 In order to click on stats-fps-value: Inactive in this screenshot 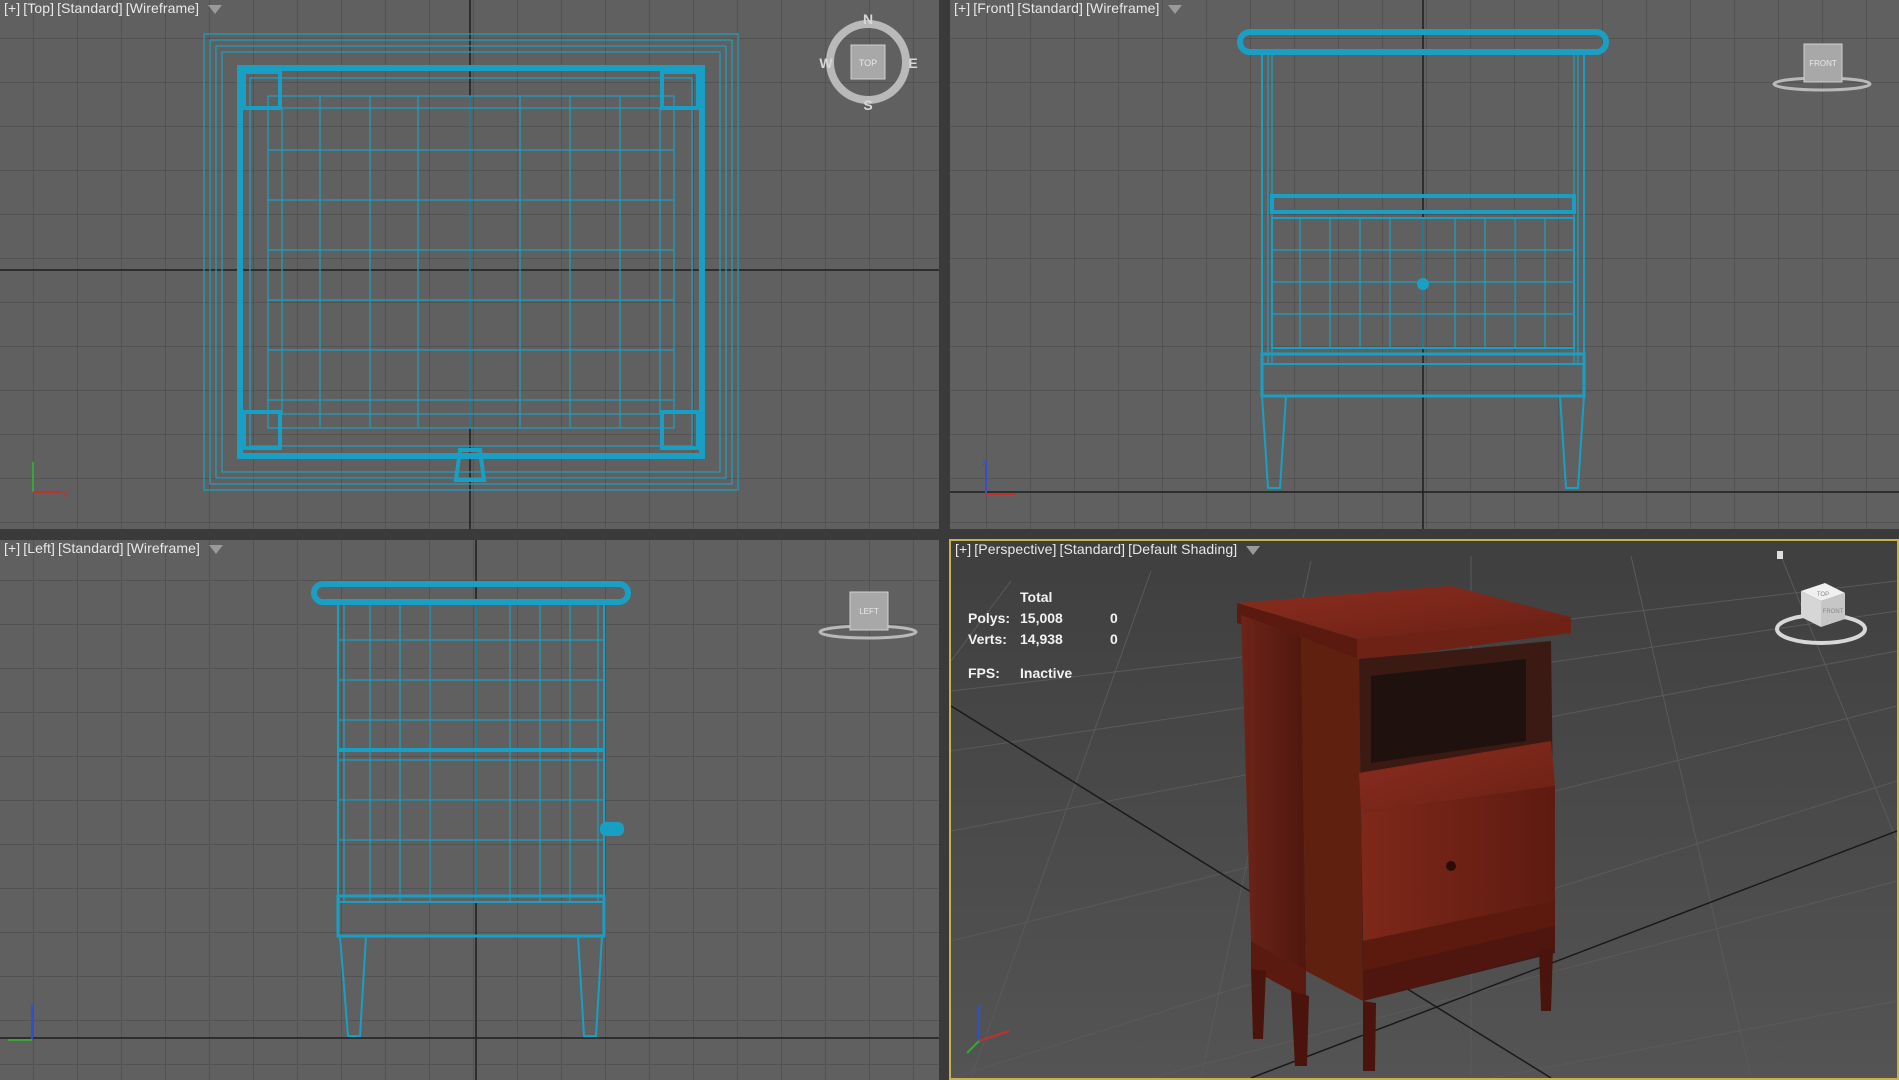, I will do `click(1046, 673)`.